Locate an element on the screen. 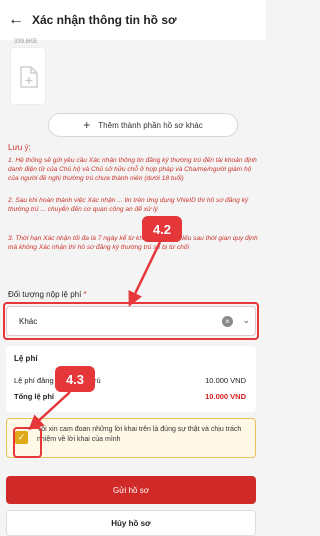 This screenshot has width=320, height=536. fee-subject-label: Đối tượng nộp lệ phí * is located at coordinates (47, 294).